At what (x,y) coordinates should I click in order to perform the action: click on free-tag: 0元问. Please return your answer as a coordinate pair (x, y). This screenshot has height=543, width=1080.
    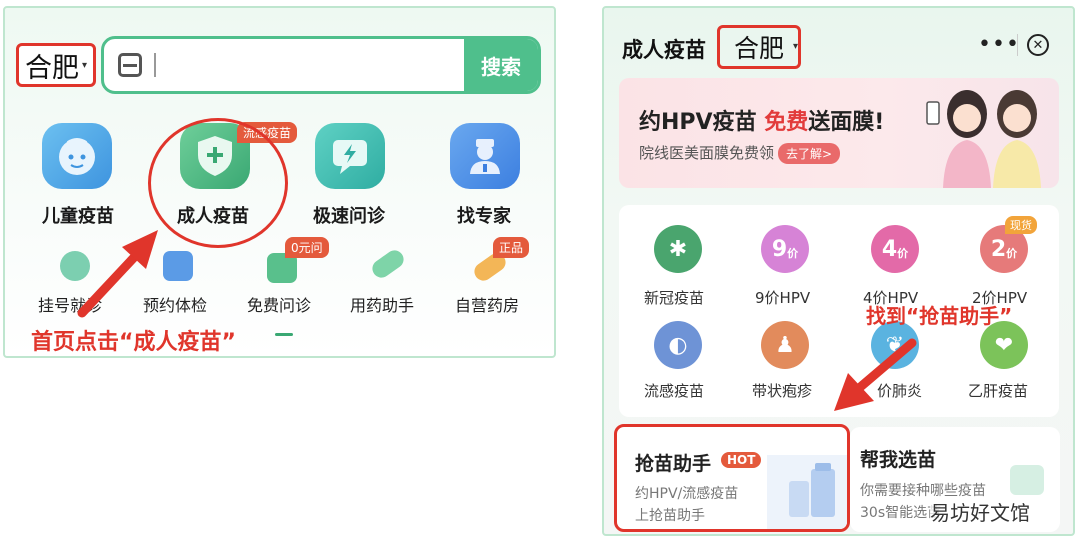
    Looking at the image, I should click on (307, 247).